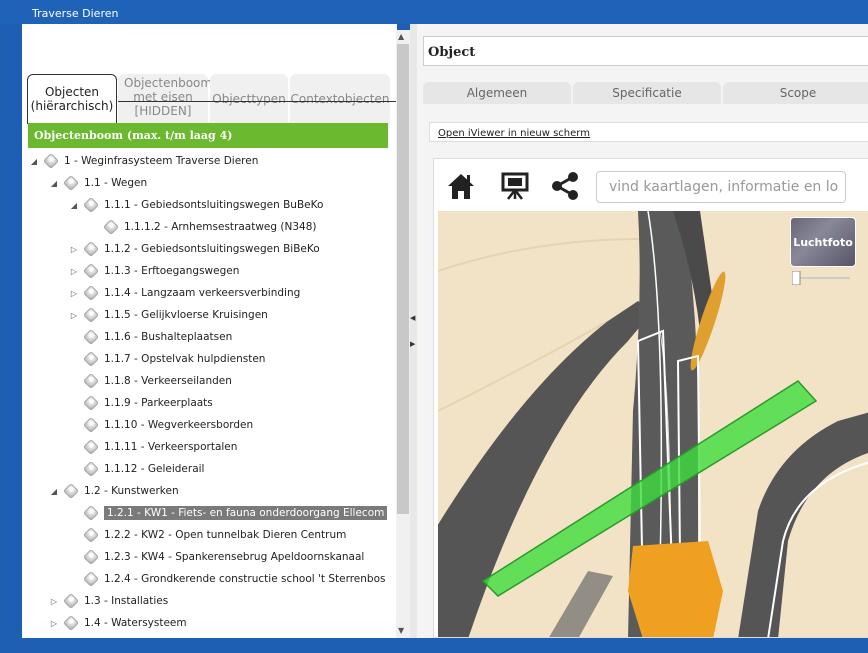  I want to click on tree-item: ▷ 1.3 - Installaties, so click(108, 601).